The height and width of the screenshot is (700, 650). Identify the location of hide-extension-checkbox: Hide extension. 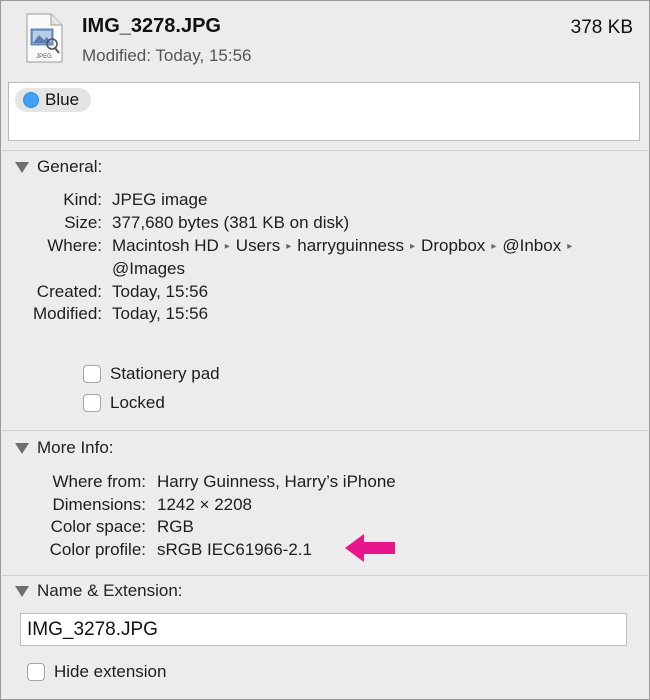
(96, 672).